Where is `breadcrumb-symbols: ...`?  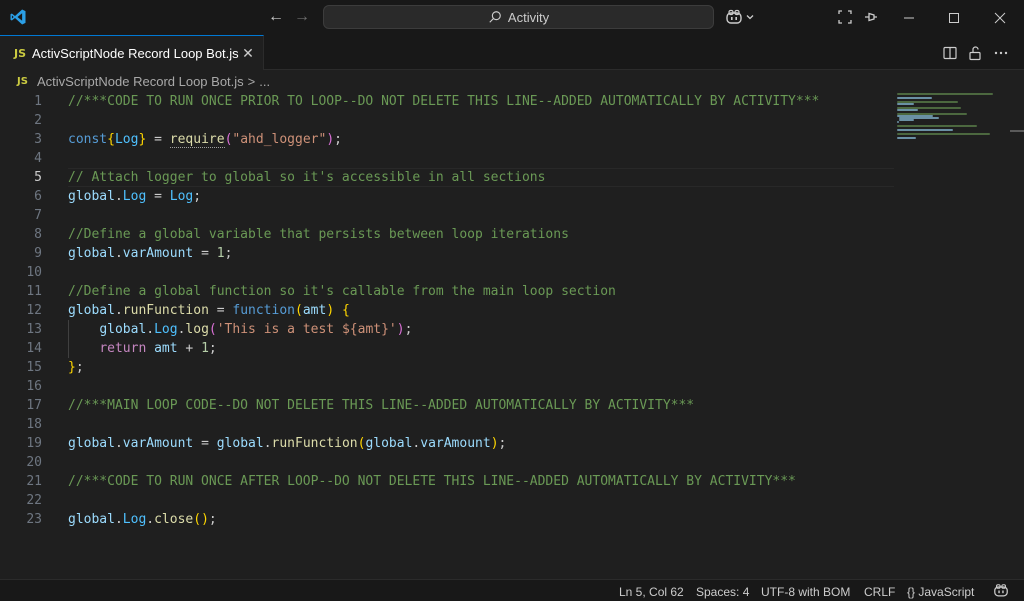 breadcrumb-symbols: ... is located at coordinates (264, 81).